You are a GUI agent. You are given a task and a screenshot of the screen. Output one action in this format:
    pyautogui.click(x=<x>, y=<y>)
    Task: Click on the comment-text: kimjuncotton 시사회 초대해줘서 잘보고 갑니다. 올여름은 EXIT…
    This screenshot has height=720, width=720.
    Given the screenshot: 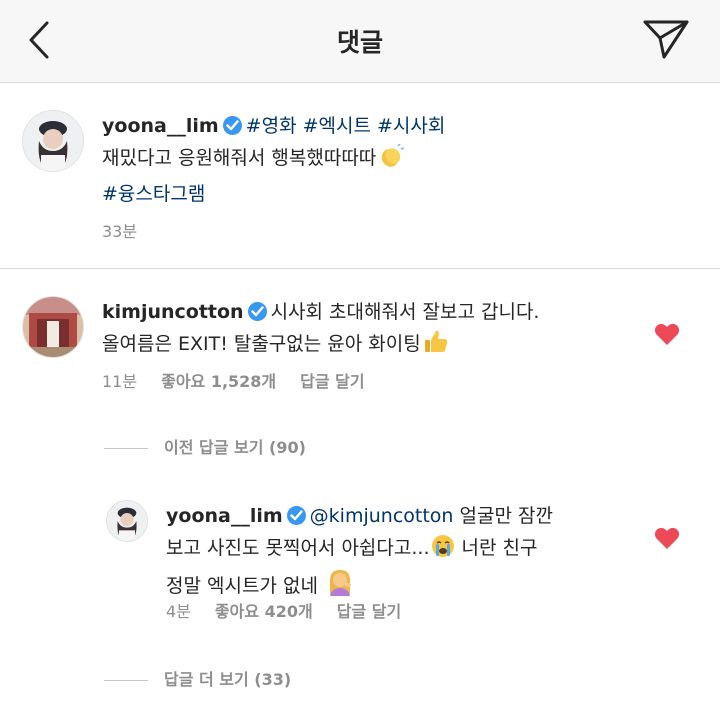 What is the action you would take?
    pyautogui.click(x=372, y=330)
    